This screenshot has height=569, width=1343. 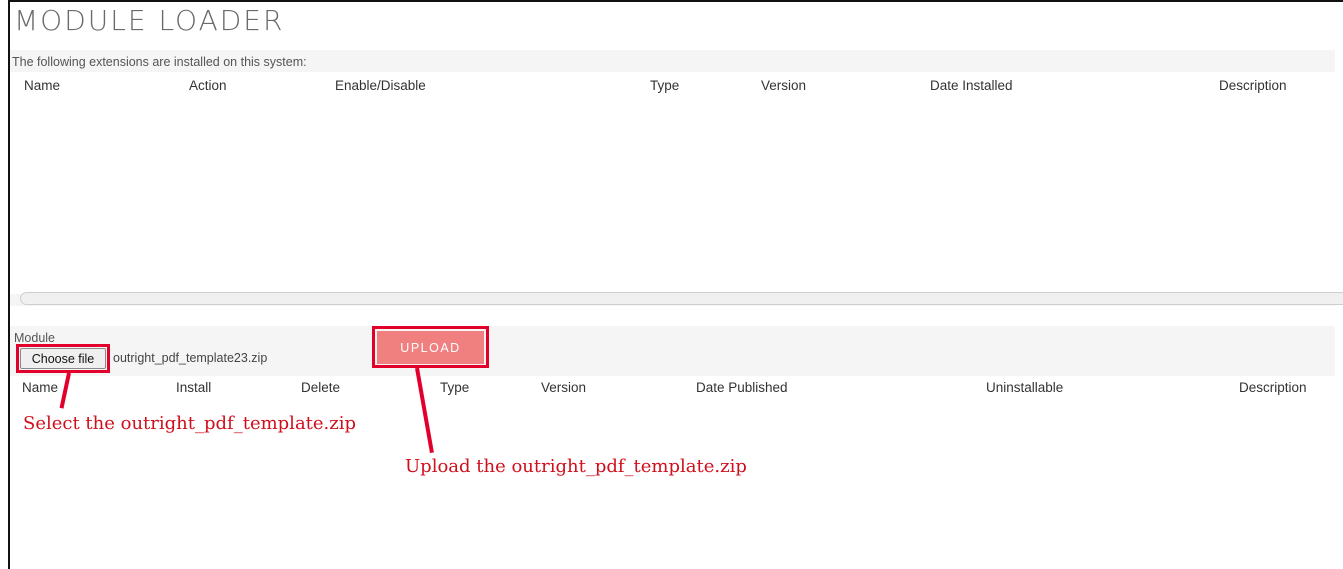 I want to click on col-header-action: Action, so click(x=208, y=85).